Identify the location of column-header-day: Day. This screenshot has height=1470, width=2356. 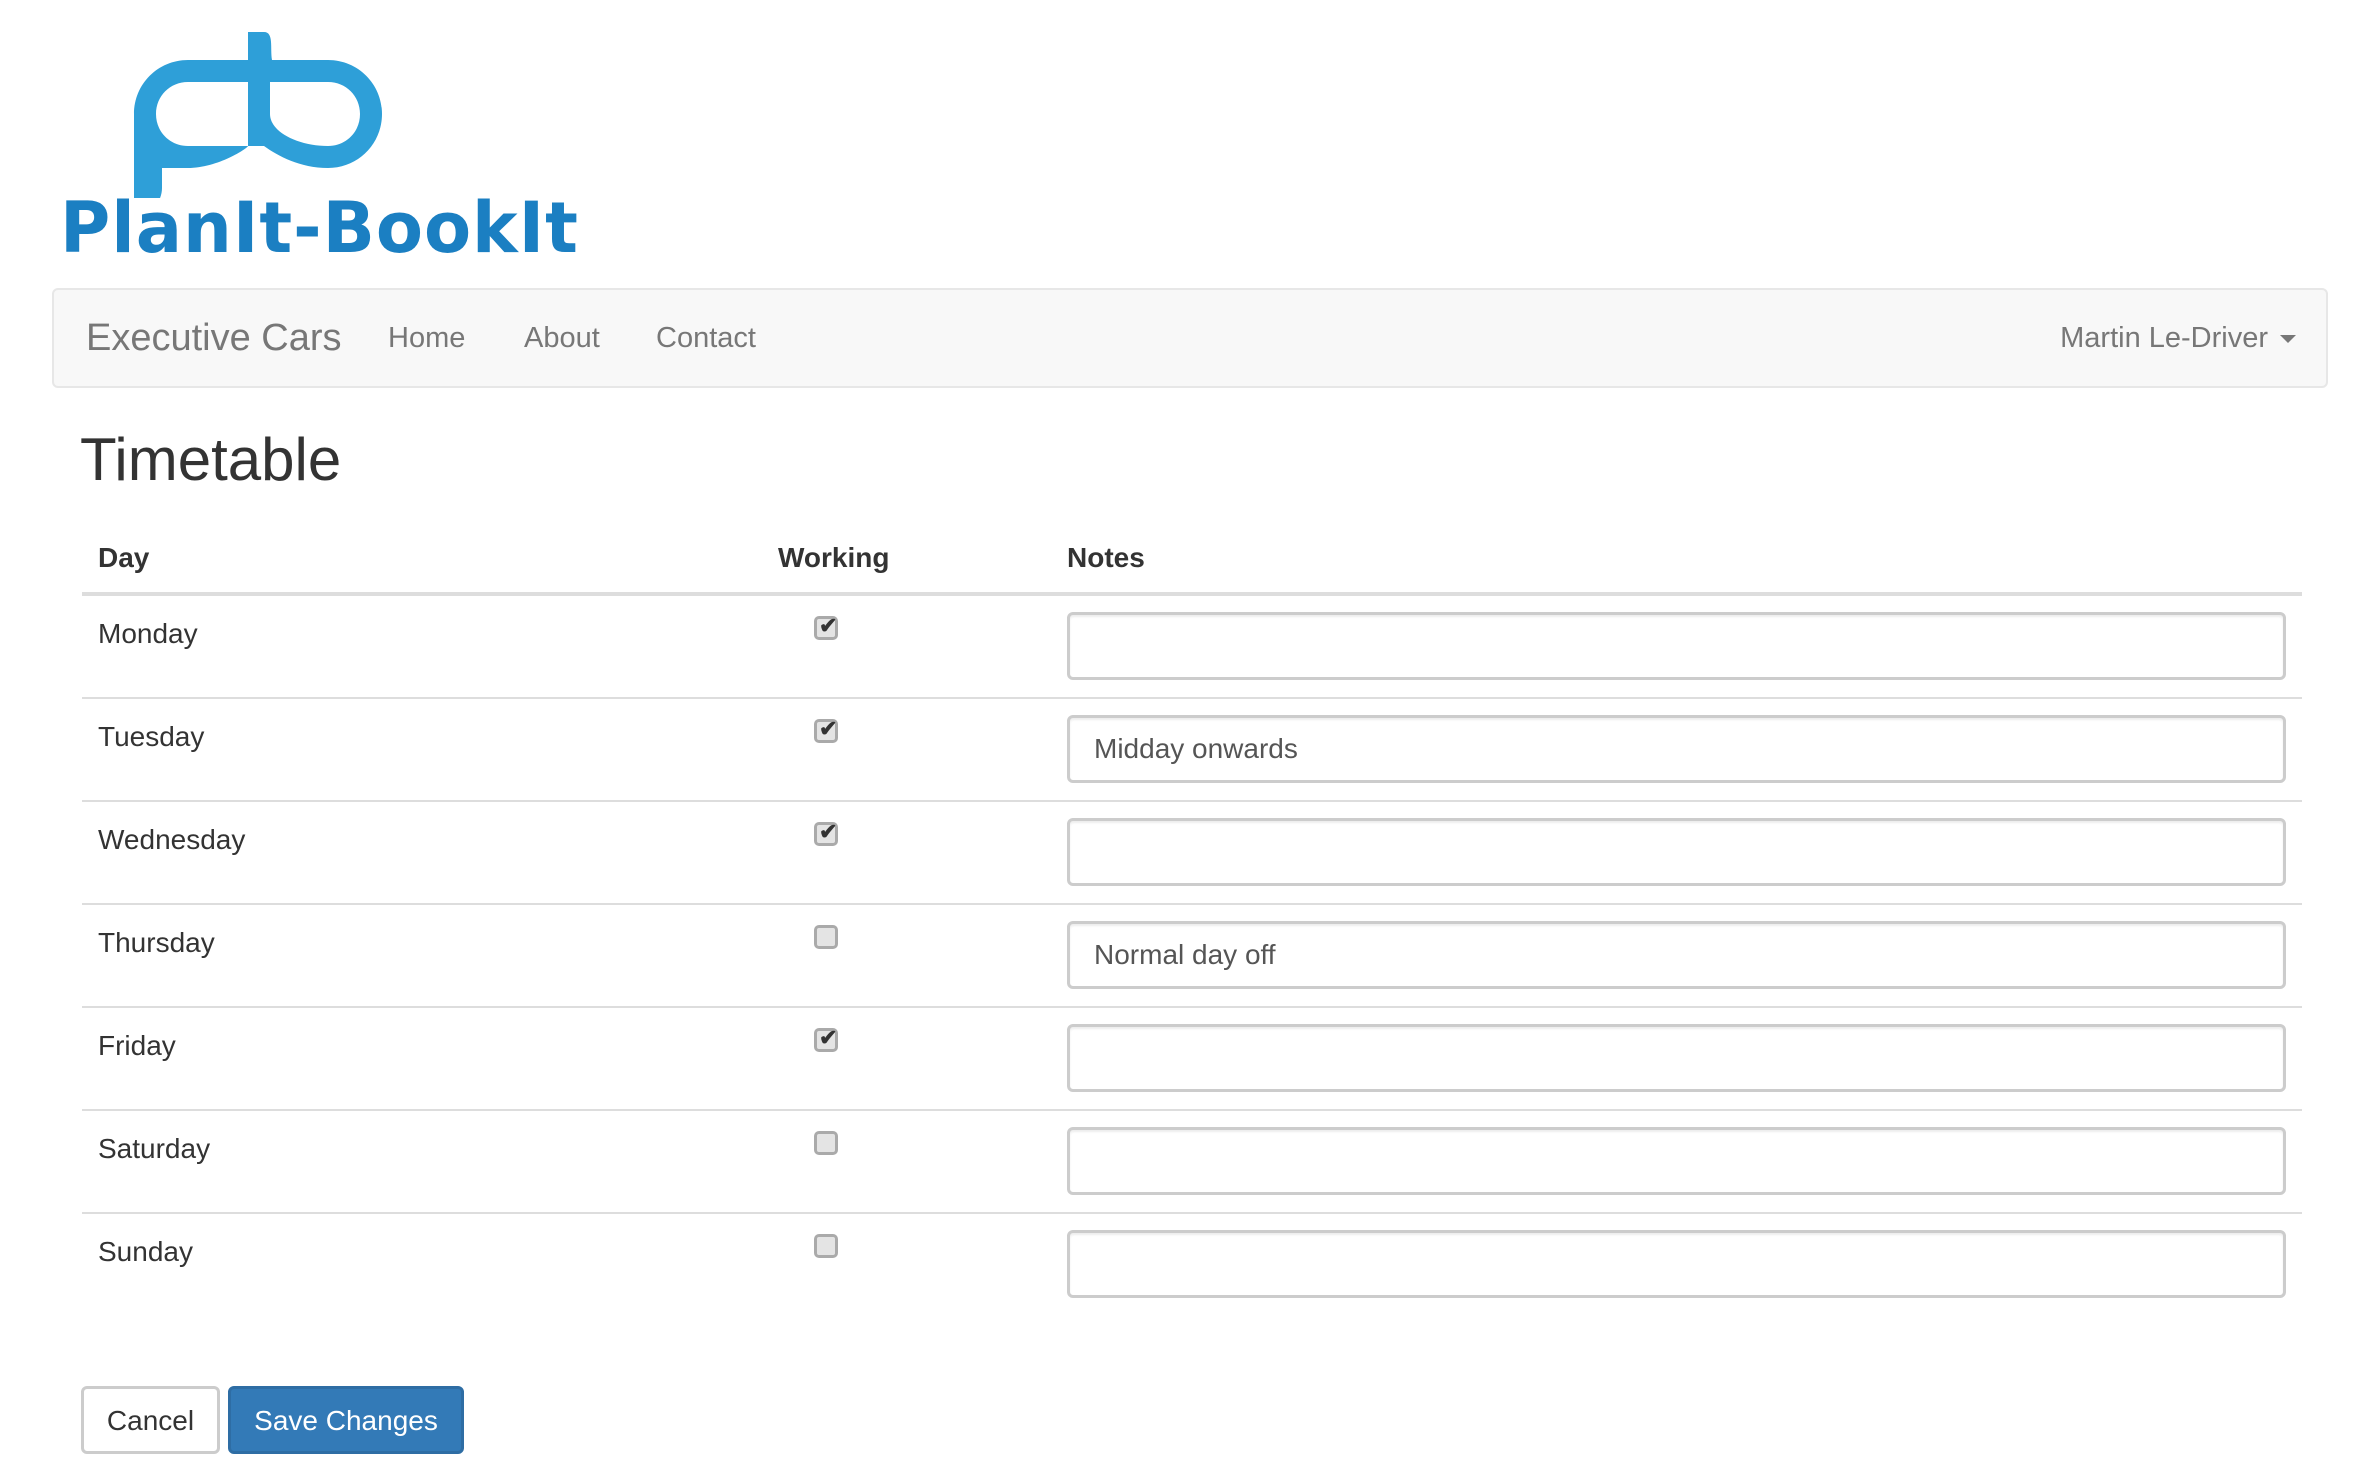
(124, 557).